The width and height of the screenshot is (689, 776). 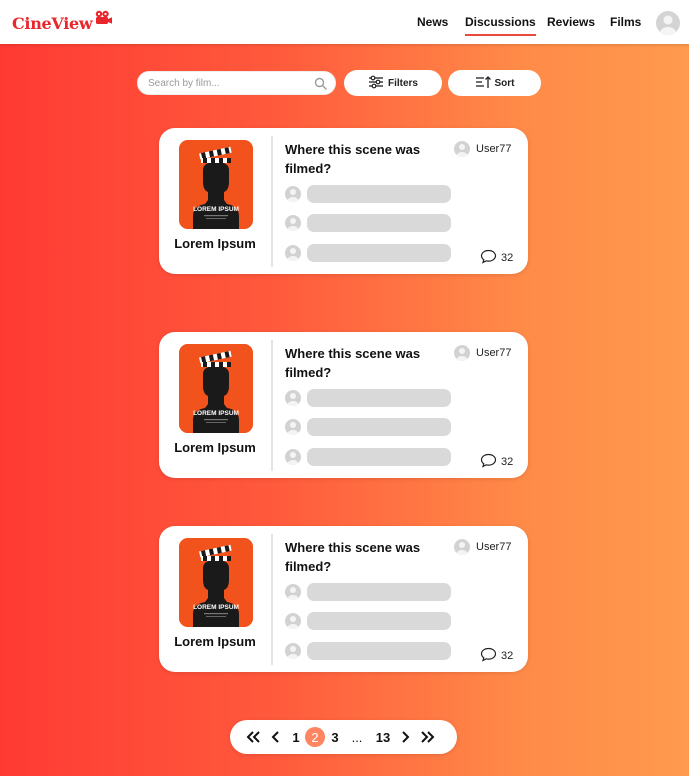 I want to click on nav-news: News, so click(x=432, y=22).